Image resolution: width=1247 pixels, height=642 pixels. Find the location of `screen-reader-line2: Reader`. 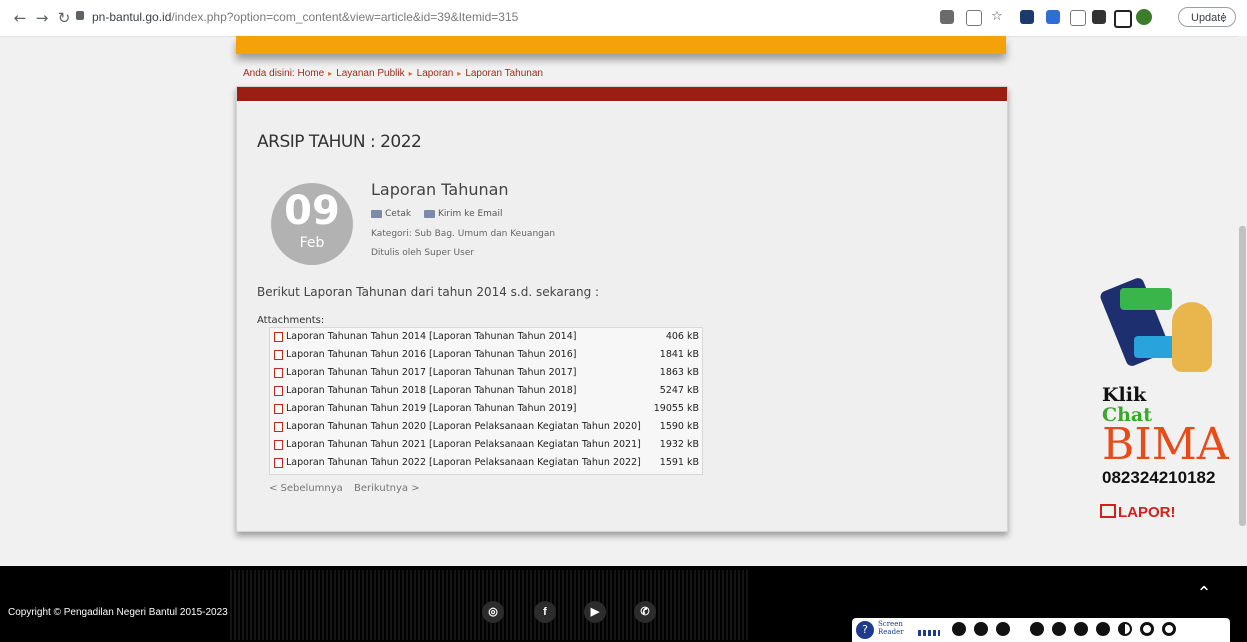

screen-reader-line2: Reader is located at coordinates (891, 632).